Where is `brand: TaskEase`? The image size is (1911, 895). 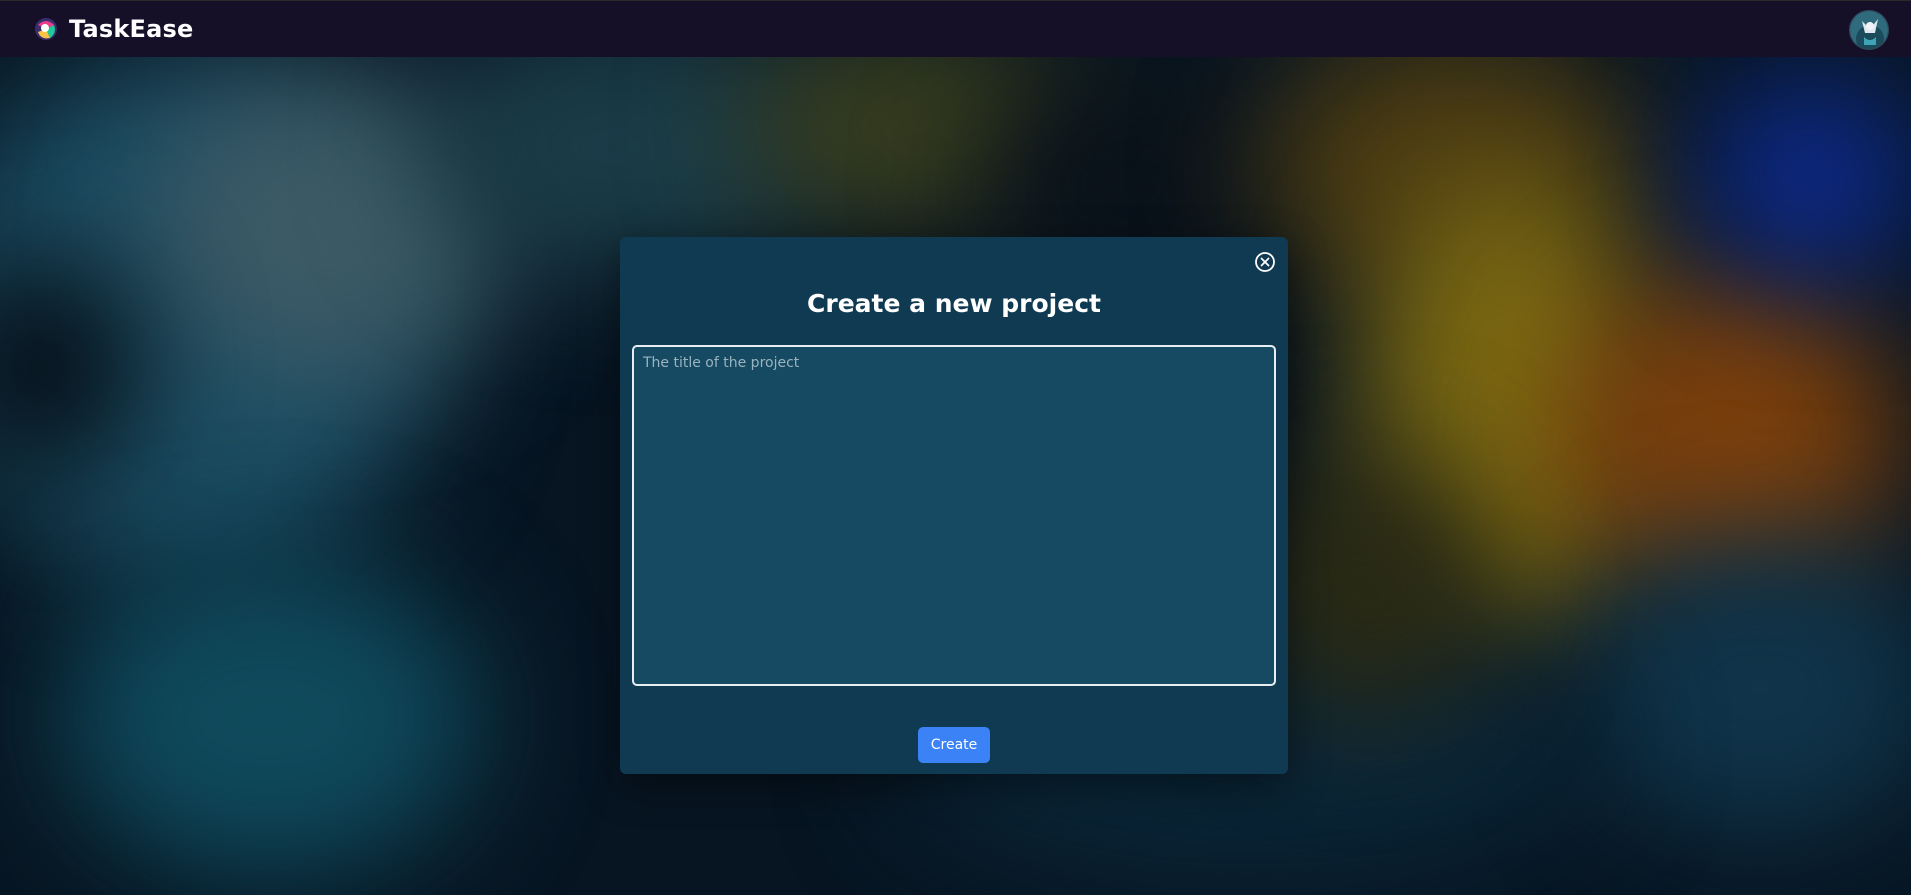
brand: TaskEase is located at coordinates (112, 29).